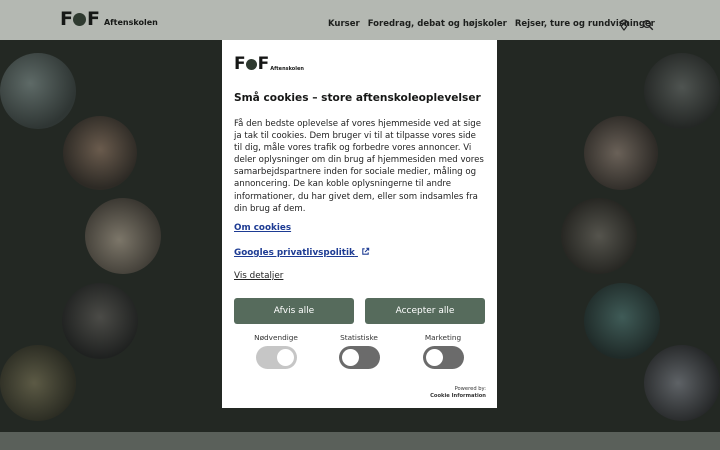  I want to click on powered-by-label: Powered by:, so click(470, 389).